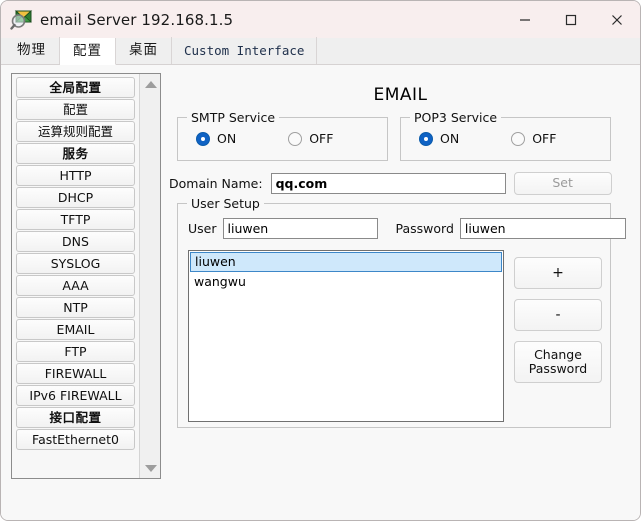  Describe the element at coordinates (558, 315) in the screenshot. I see `remove-user-button: -` at that location.